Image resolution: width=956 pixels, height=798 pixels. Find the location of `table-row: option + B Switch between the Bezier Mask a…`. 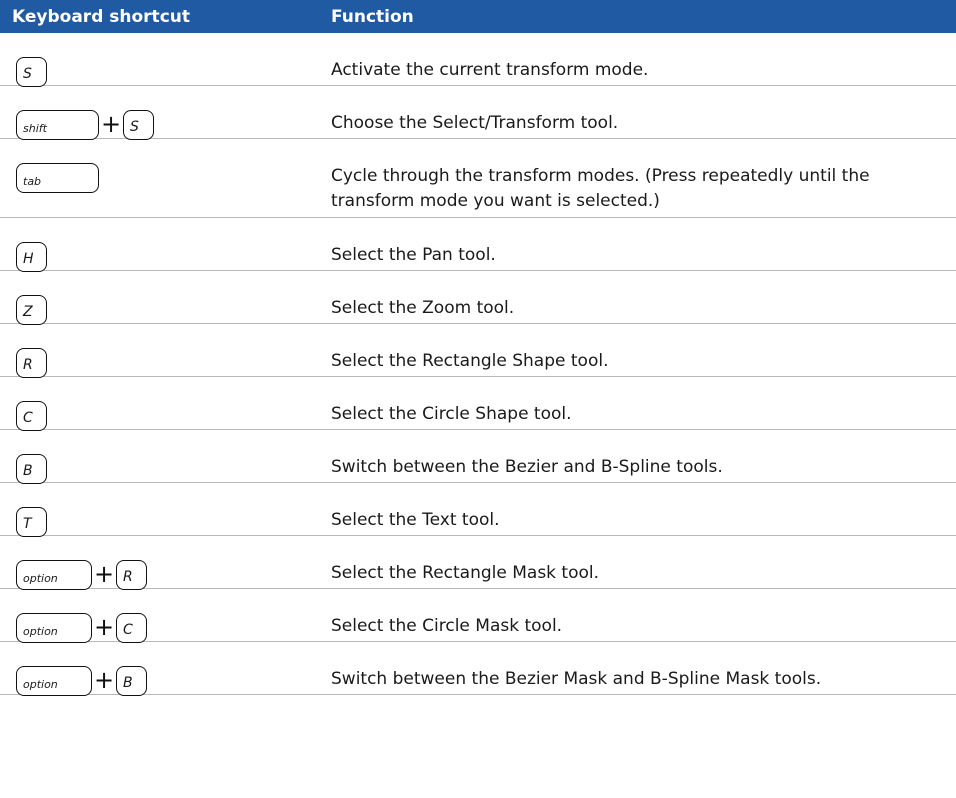

table-row: option + B Switch between the Bezier Mask a… is located at coordinates (478, 669).